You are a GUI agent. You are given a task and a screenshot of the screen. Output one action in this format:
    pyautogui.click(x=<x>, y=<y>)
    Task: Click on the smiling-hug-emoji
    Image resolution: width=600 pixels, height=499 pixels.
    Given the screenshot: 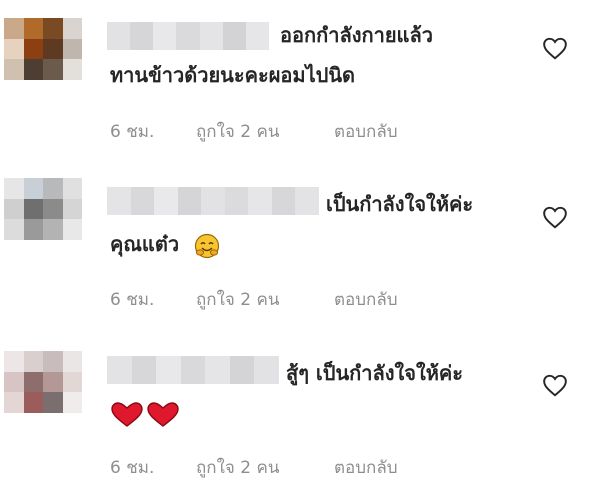 What is the action you would take?
    pyautogui.click(x=207, y=245)
    